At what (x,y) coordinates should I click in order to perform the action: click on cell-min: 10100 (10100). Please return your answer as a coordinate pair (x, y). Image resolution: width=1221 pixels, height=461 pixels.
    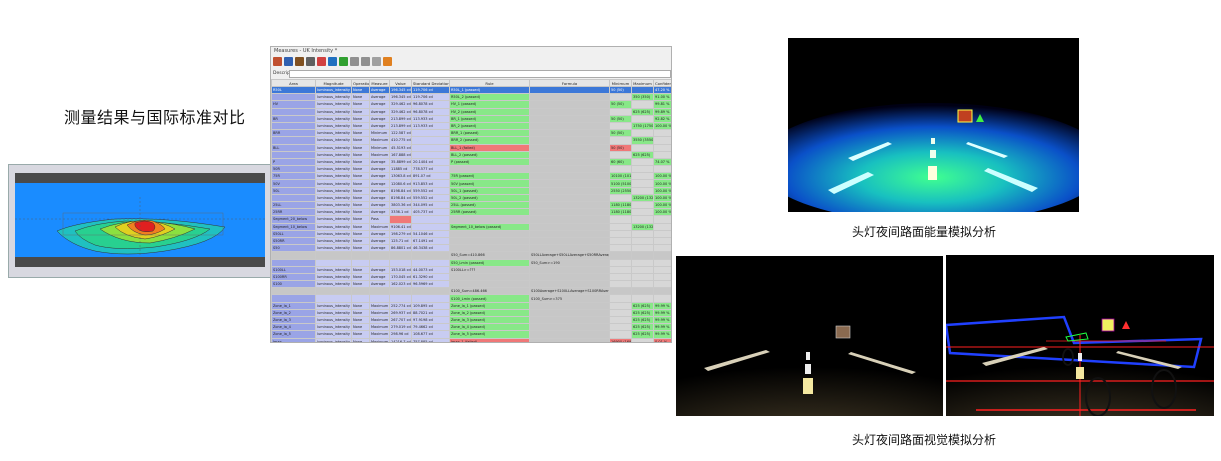
    Looking at the image, I should click on (620, 176).